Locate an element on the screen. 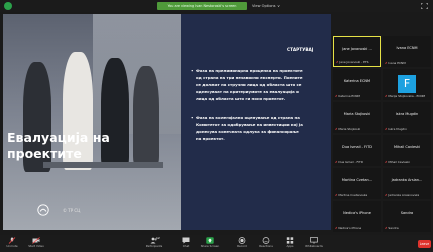  participant-name: Katerina ECNM is located at coordinates (357, 81).